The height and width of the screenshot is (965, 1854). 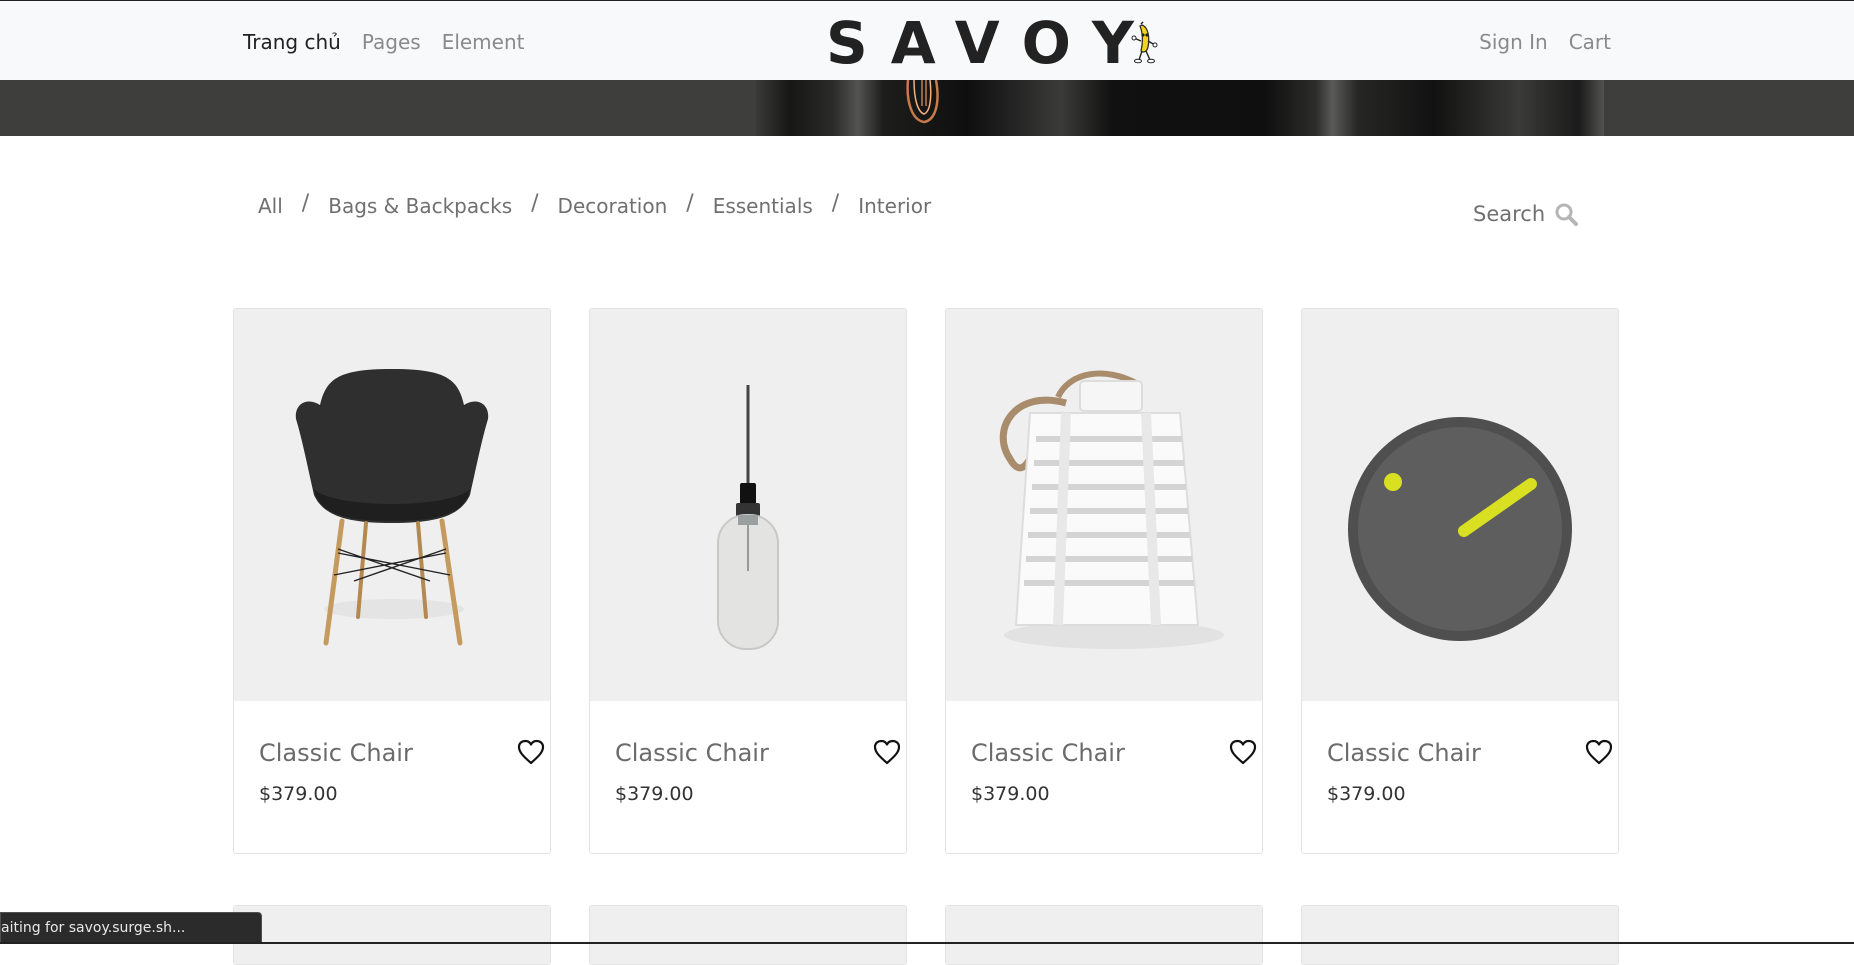 What do you see at coordinates (922, 102) in the screenshot?
I see `filament-bulb-icon` at bounding box center [922, 102].